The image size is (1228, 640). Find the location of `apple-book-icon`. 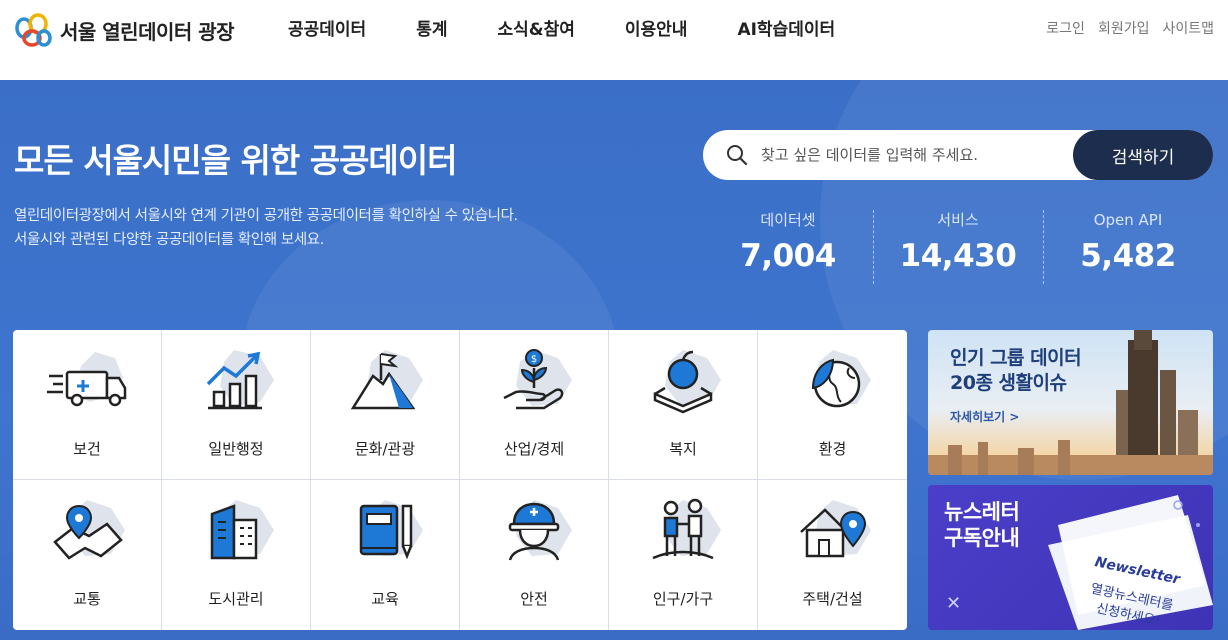

apple-book-icon is located at coordinates (687, 382).